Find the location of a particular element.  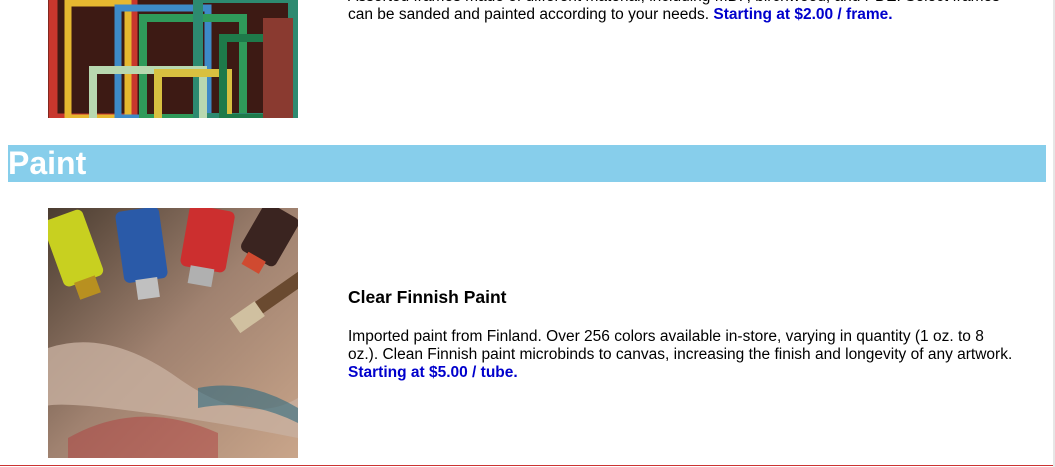

frames-price: Starting at $2.00 / frame. is located at coordinates (803, 14).